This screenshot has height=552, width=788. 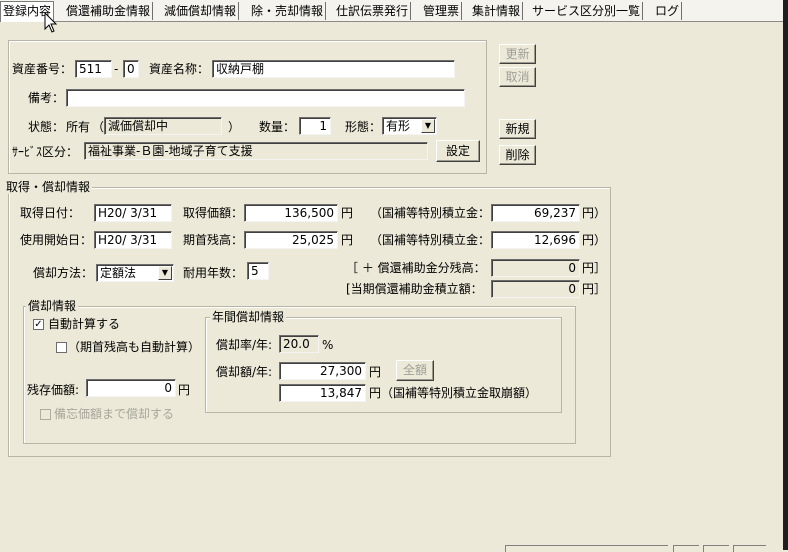 What do you see at coordinates (163, 126) in the screenshot?
I see `status-detail-field: 減価償却中` at bounding box center [163, 126].